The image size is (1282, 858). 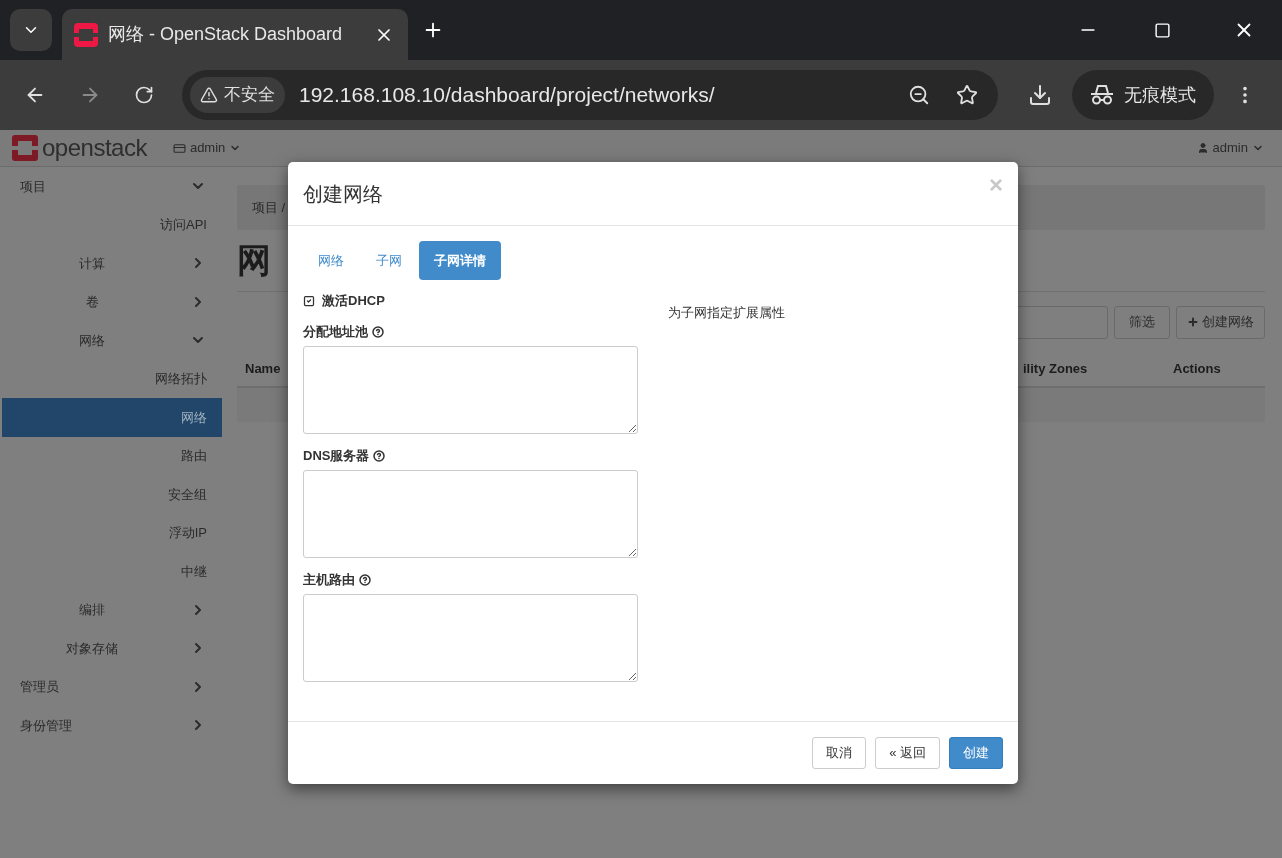 What do you see at coordinates (1193, 322) in the screenshot?
I see `plus-icon` at bounding box center [1193, 322].